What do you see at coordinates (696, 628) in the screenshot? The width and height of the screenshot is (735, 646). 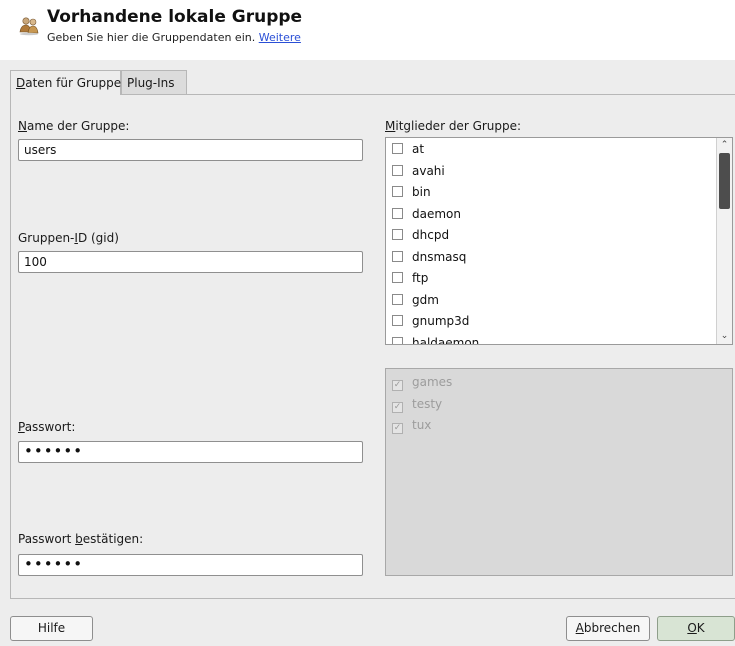 I see `ok-button: OK` at bounding box center [696, 628].